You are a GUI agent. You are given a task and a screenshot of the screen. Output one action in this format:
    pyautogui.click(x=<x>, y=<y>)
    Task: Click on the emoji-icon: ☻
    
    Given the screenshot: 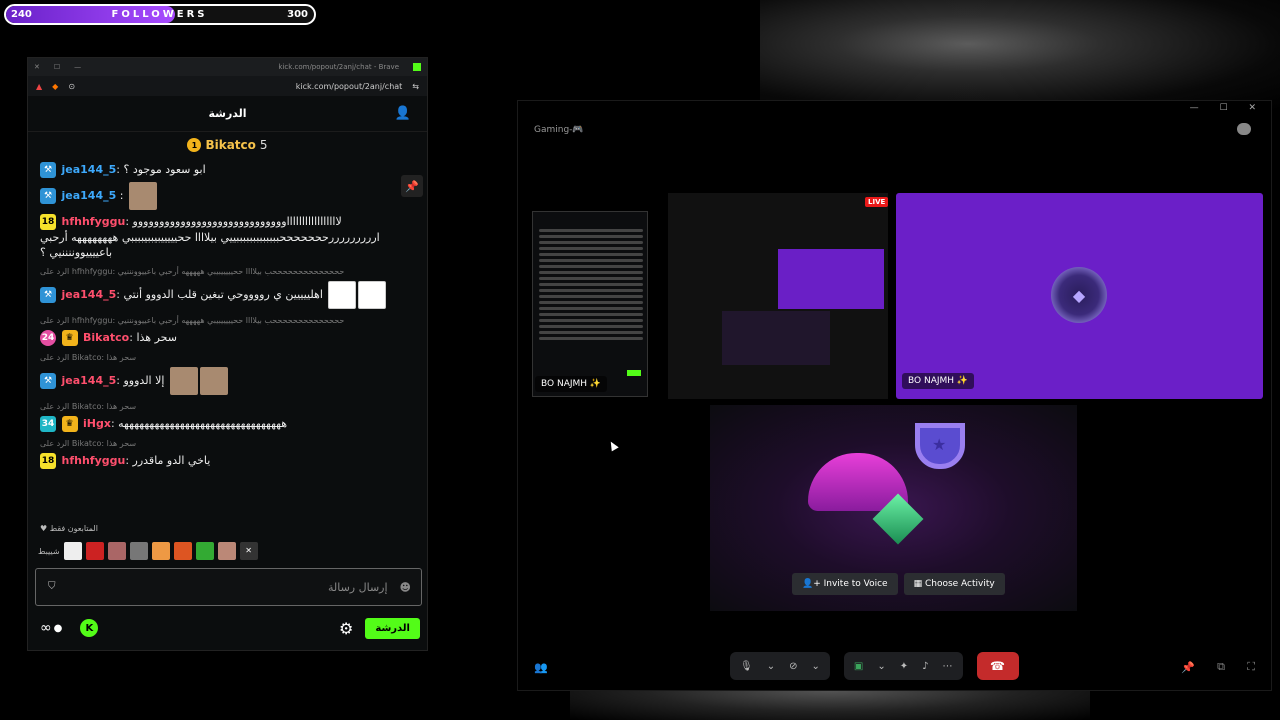 What is the action you would take?
    pyautogui.click(x=405, y=587)
    